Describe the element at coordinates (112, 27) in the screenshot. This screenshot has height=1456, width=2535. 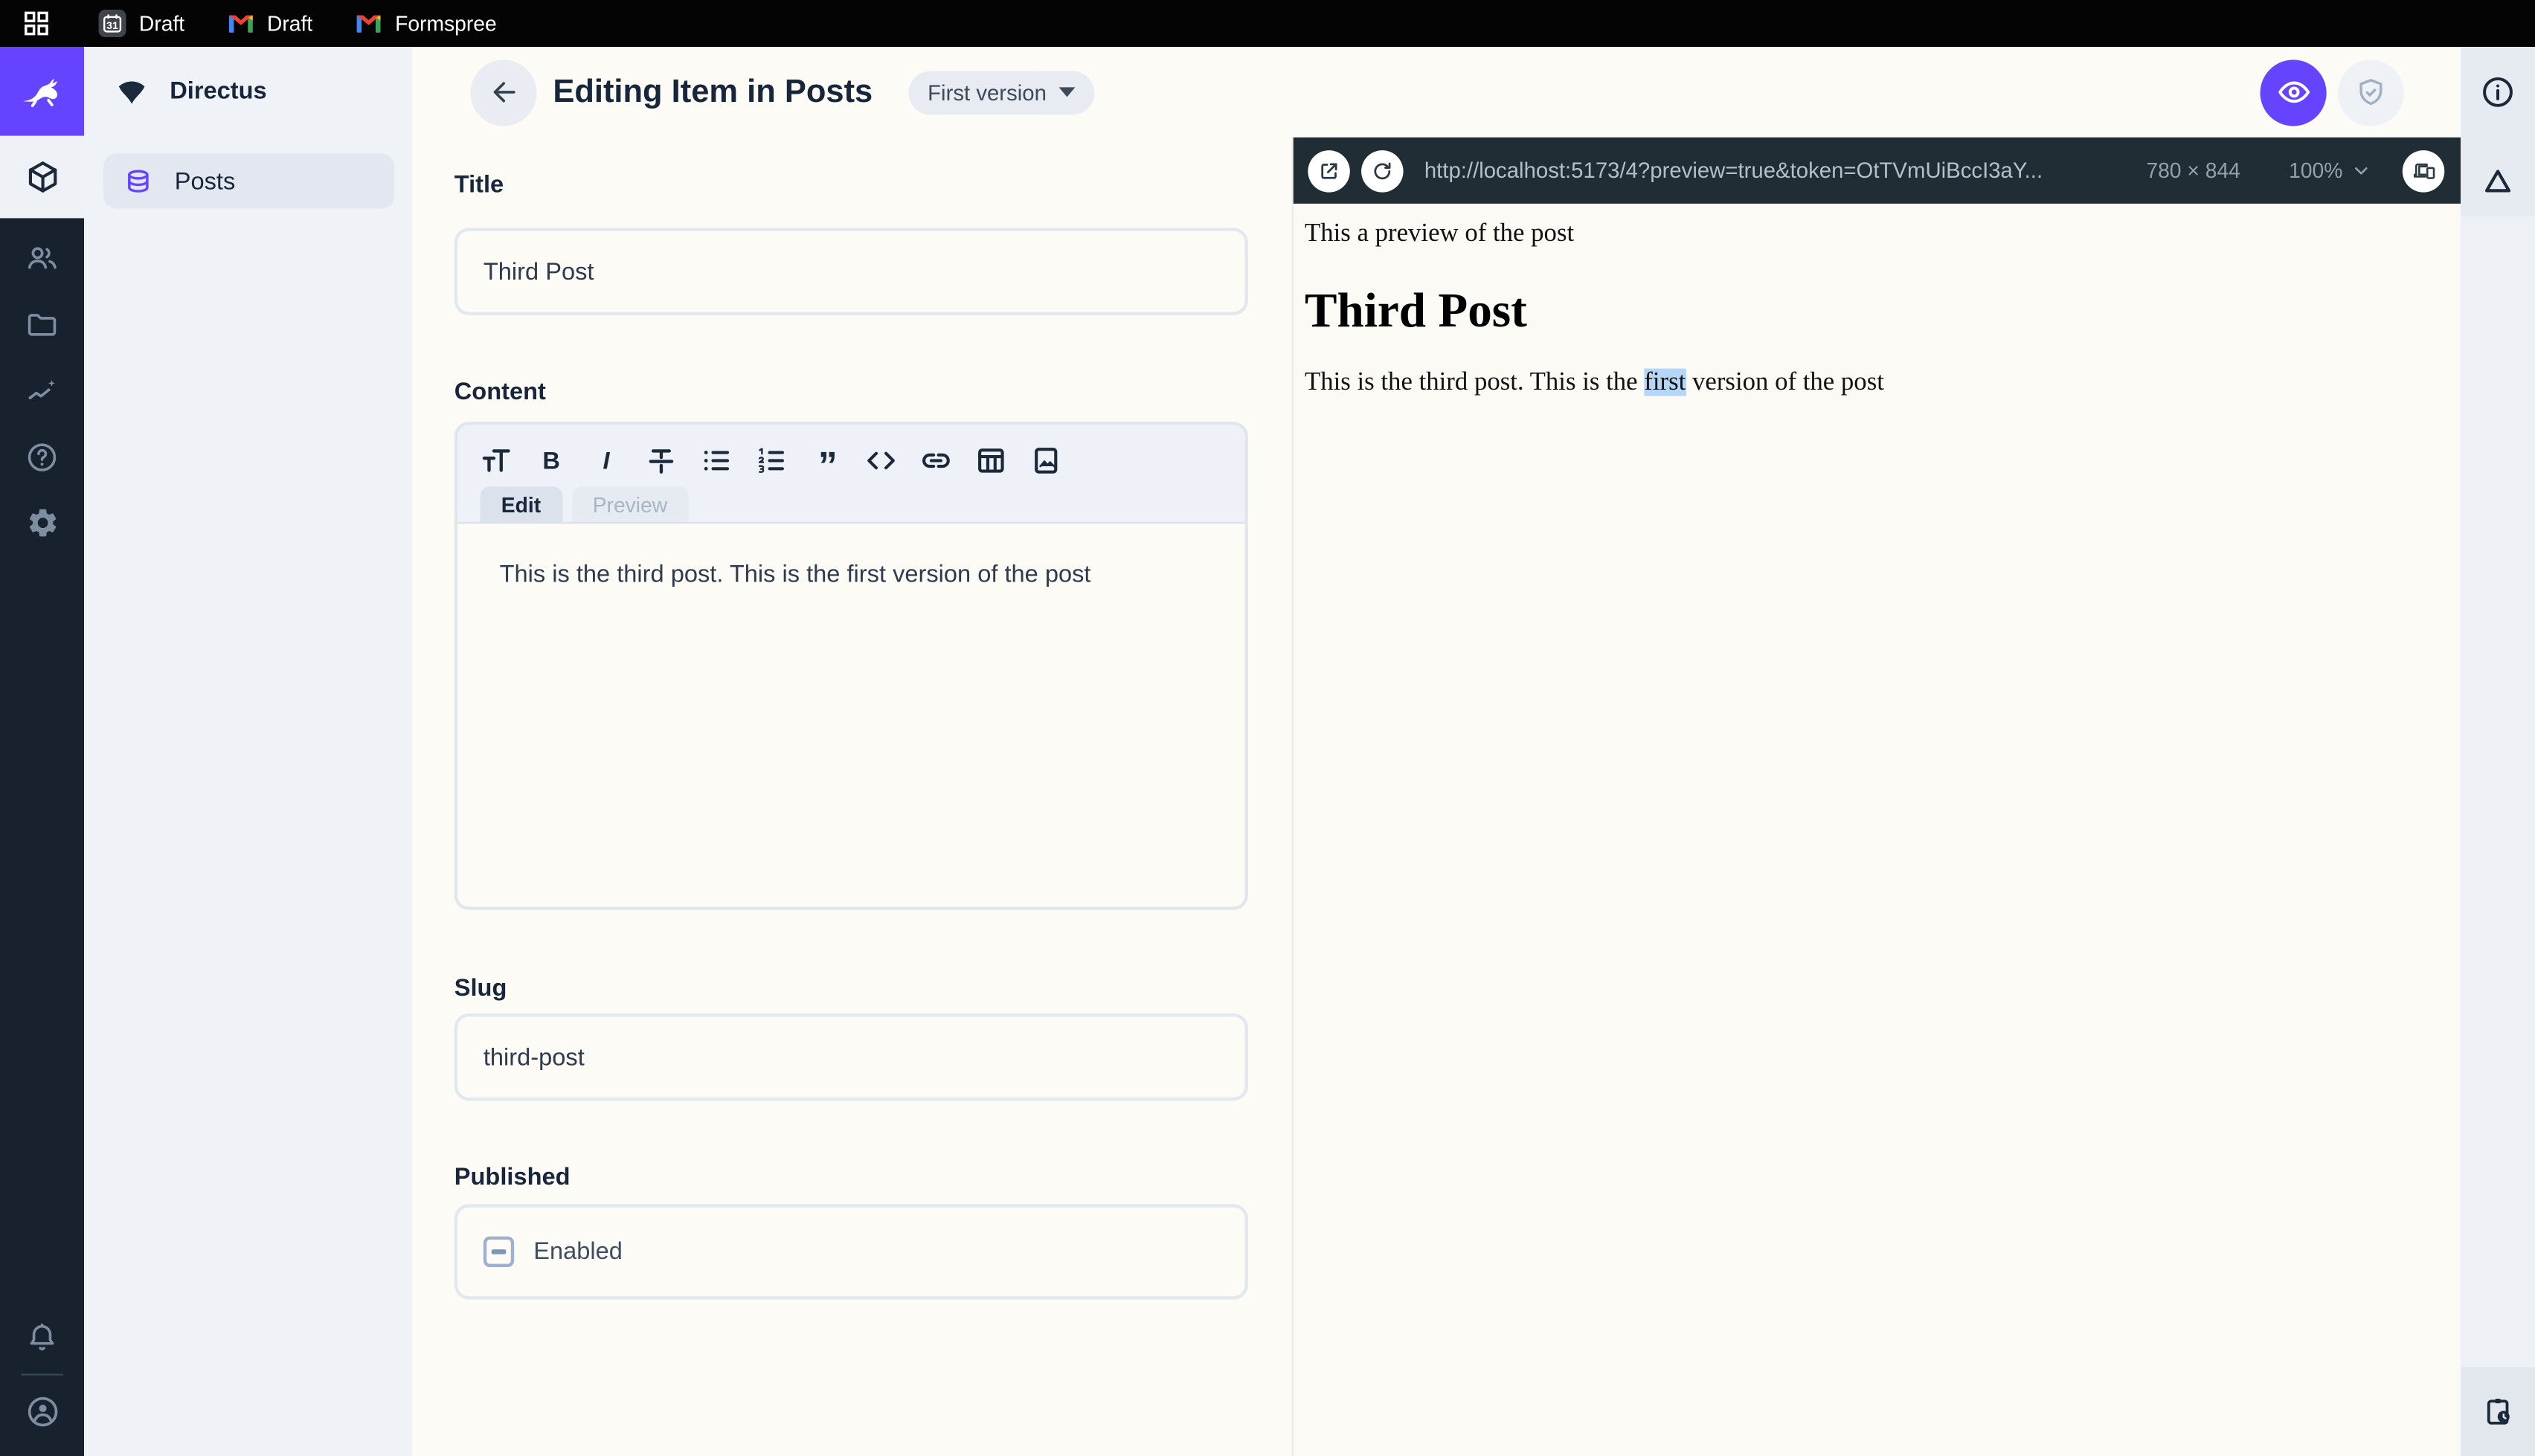
I see `calendar-day-number: 31` at that location.